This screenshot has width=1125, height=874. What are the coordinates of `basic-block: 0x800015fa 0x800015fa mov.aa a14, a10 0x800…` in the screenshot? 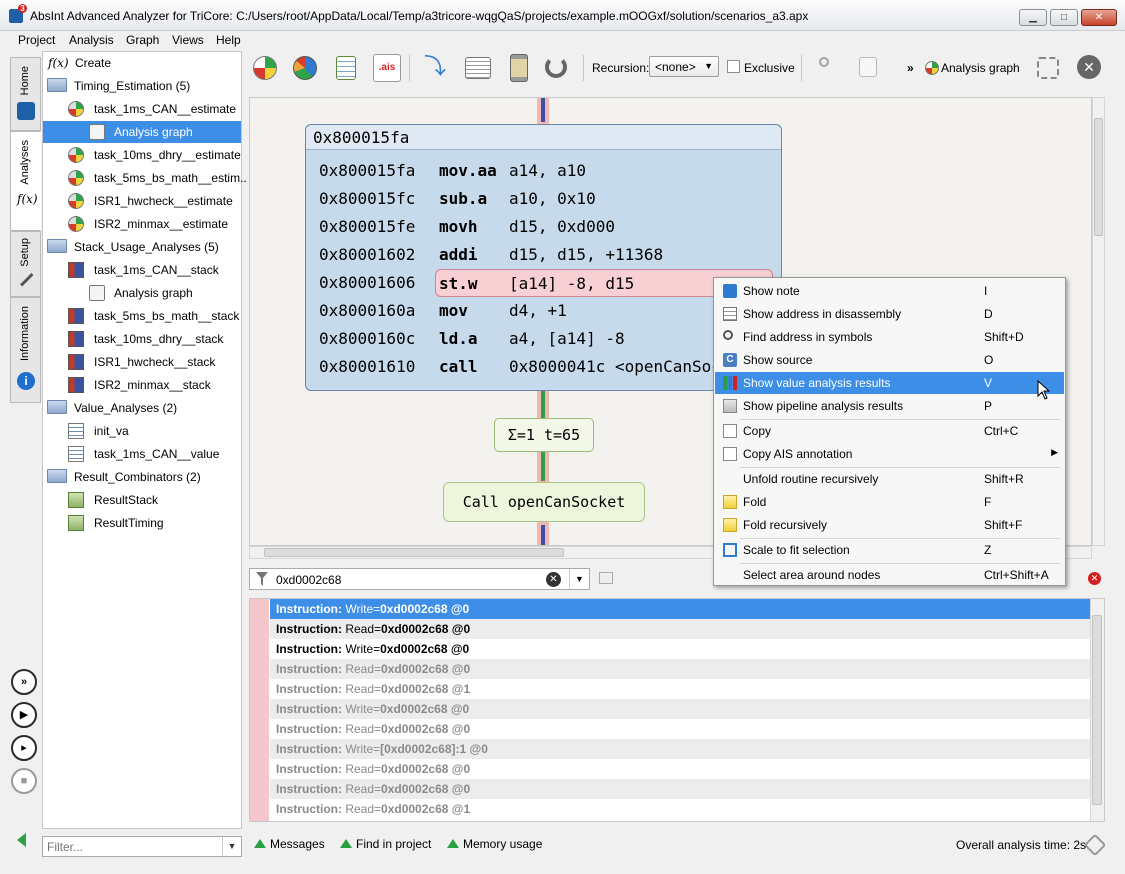 It's located at (543, 257).